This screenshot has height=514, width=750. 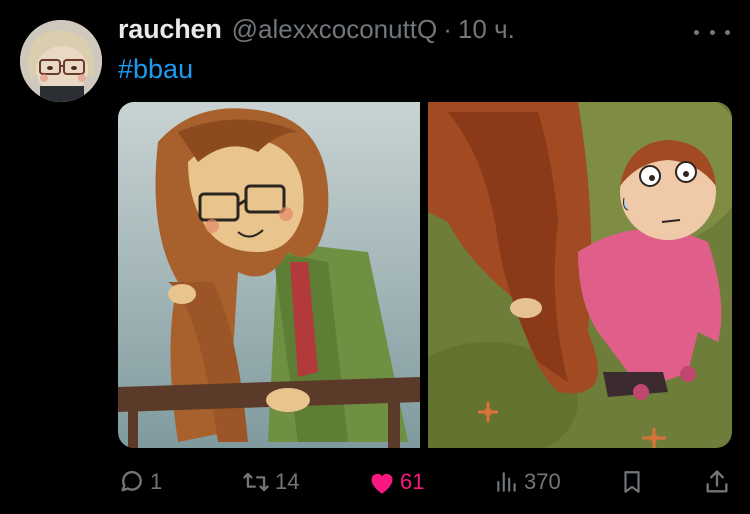 I want to click on like-count: 61, so click(x=412, y=481).